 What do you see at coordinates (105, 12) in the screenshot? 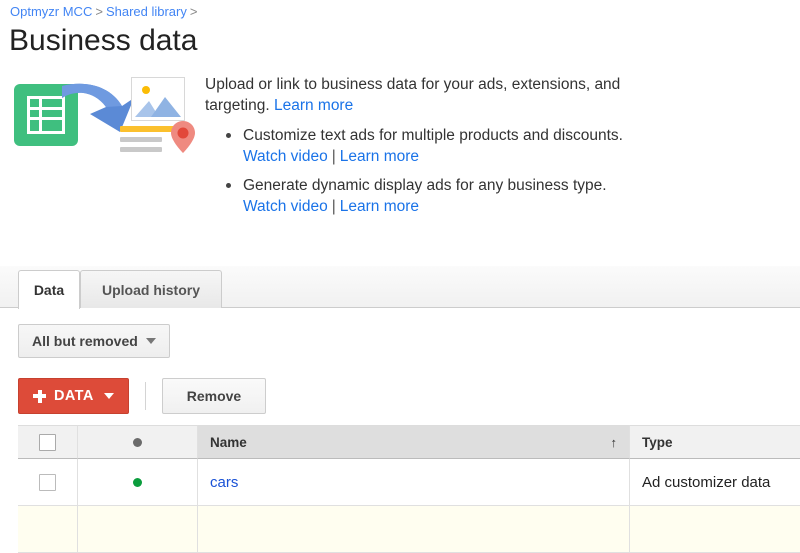
I see `breadcrumb: Optmyzr MCC > Shared library >` at bounding box center [105, 12].